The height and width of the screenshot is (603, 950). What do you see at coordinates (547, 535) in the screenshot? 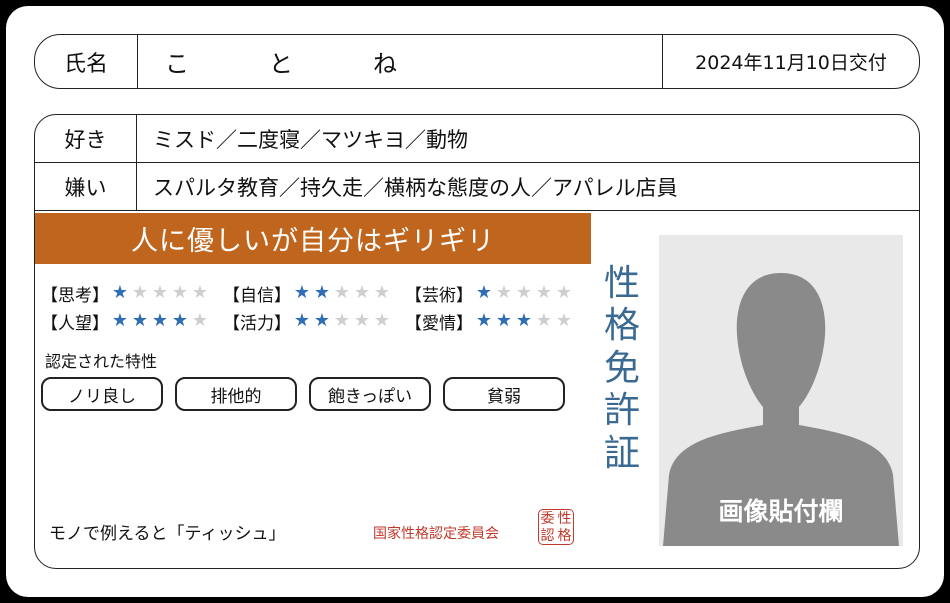
I see `seal-char: 認` at bounding box center [547, 535].